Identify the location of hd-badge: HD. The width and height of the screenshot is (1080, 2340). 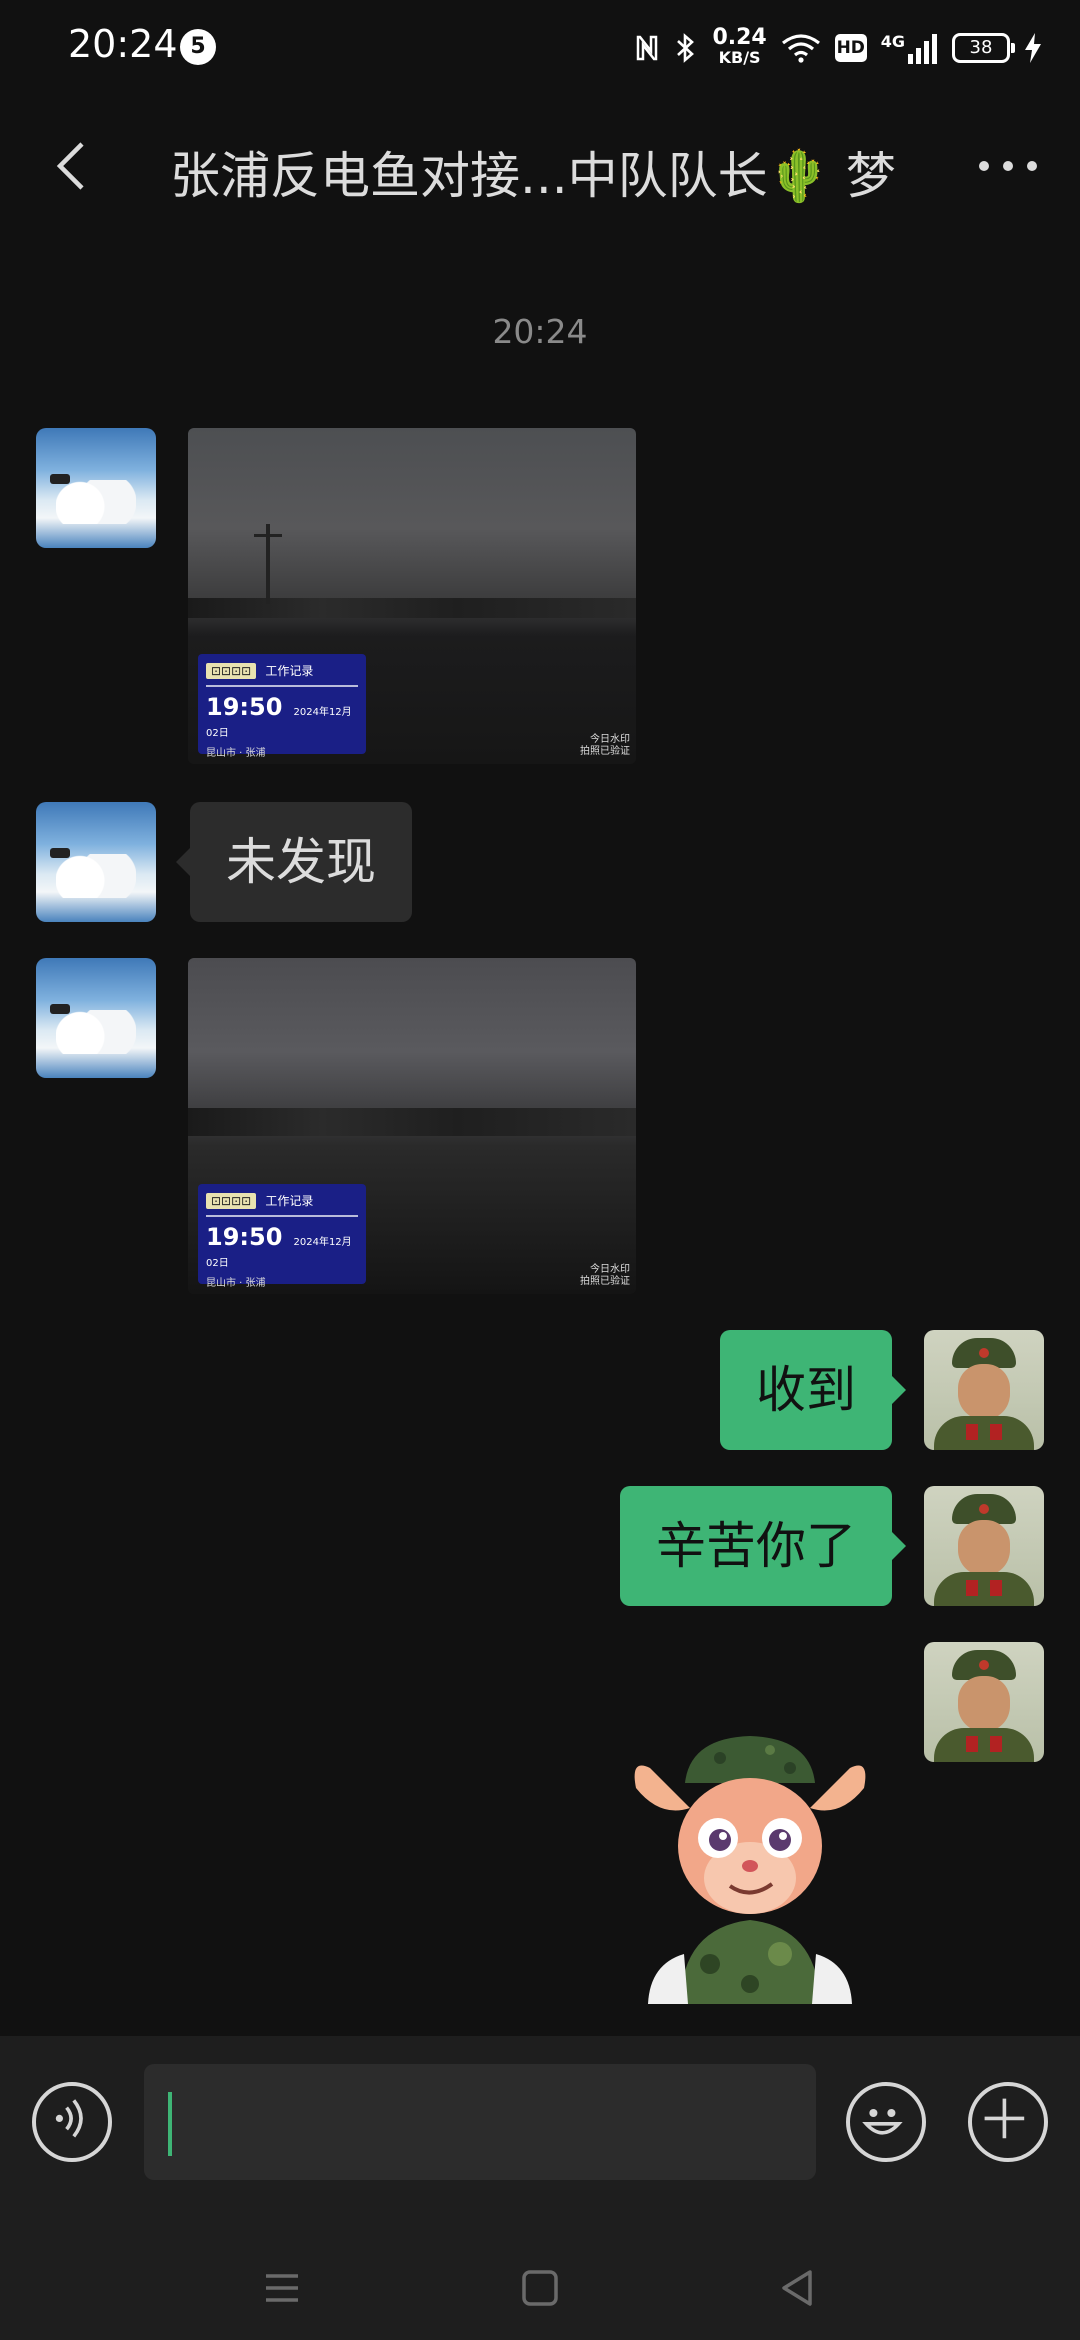
(850, 48).